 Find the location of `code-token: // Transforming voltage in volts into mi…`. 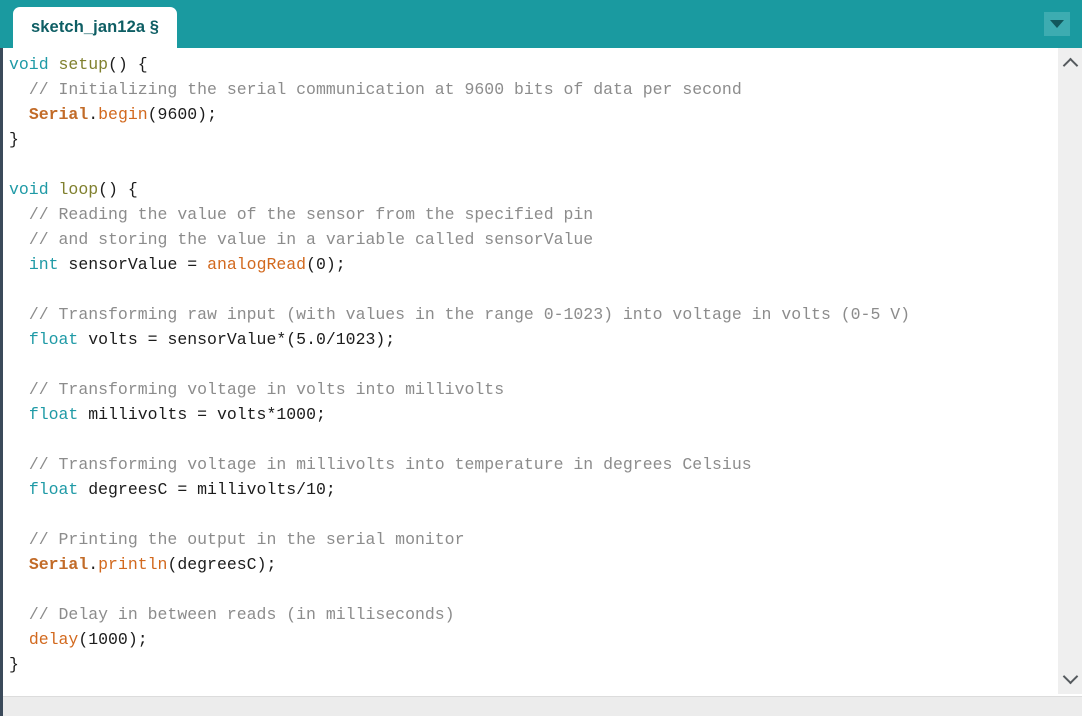

code-token: // Transforming voltage in volts into mi… is located at coordinates (266, 389).